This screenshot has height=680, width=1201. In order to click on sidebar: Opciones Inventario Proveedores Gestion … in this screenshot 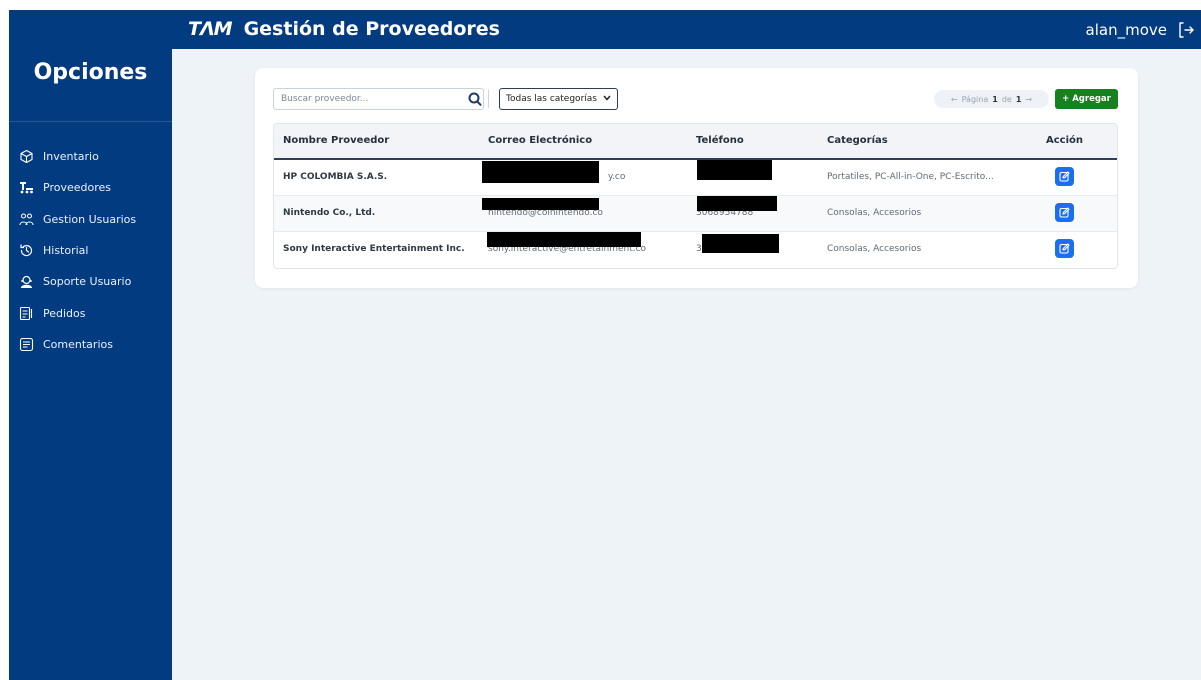, I will do `click(90, 364)`.